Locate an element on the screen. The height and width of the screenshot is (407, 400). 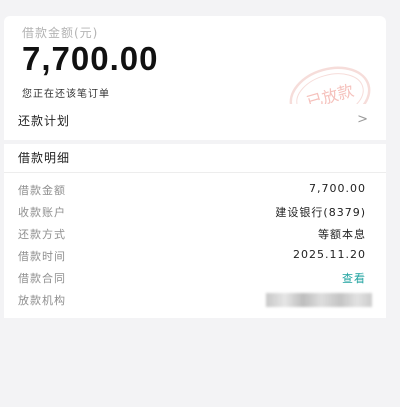
loan-amount-label: 借款金额(元) is located at coordinates (60, 33).